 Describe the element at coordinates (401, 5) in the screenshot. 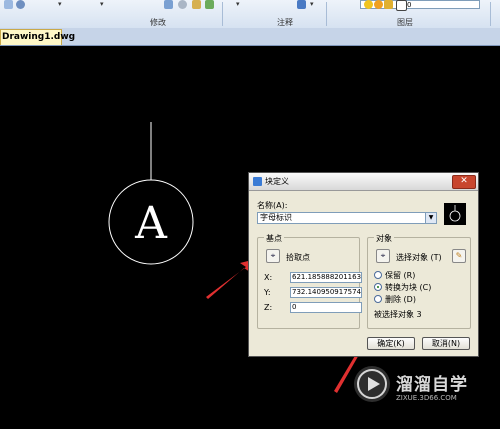

I see `layer-color-icon` at that location.